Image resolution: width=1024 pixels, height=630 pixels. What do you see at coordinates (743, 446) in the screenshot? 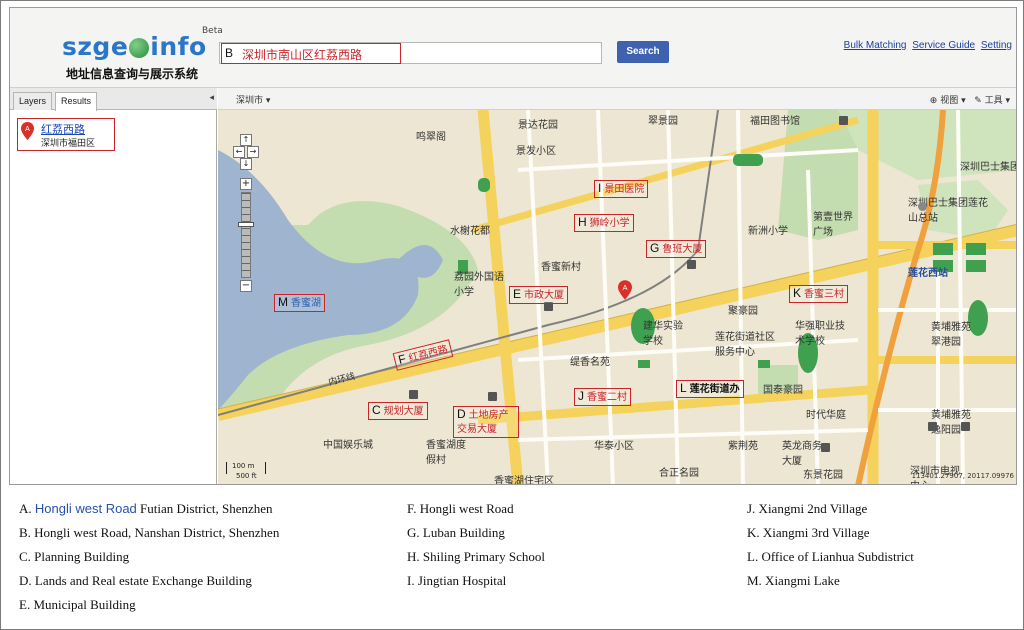
I see `map-label: 紫荆苑` at bounding box center [743, 446].